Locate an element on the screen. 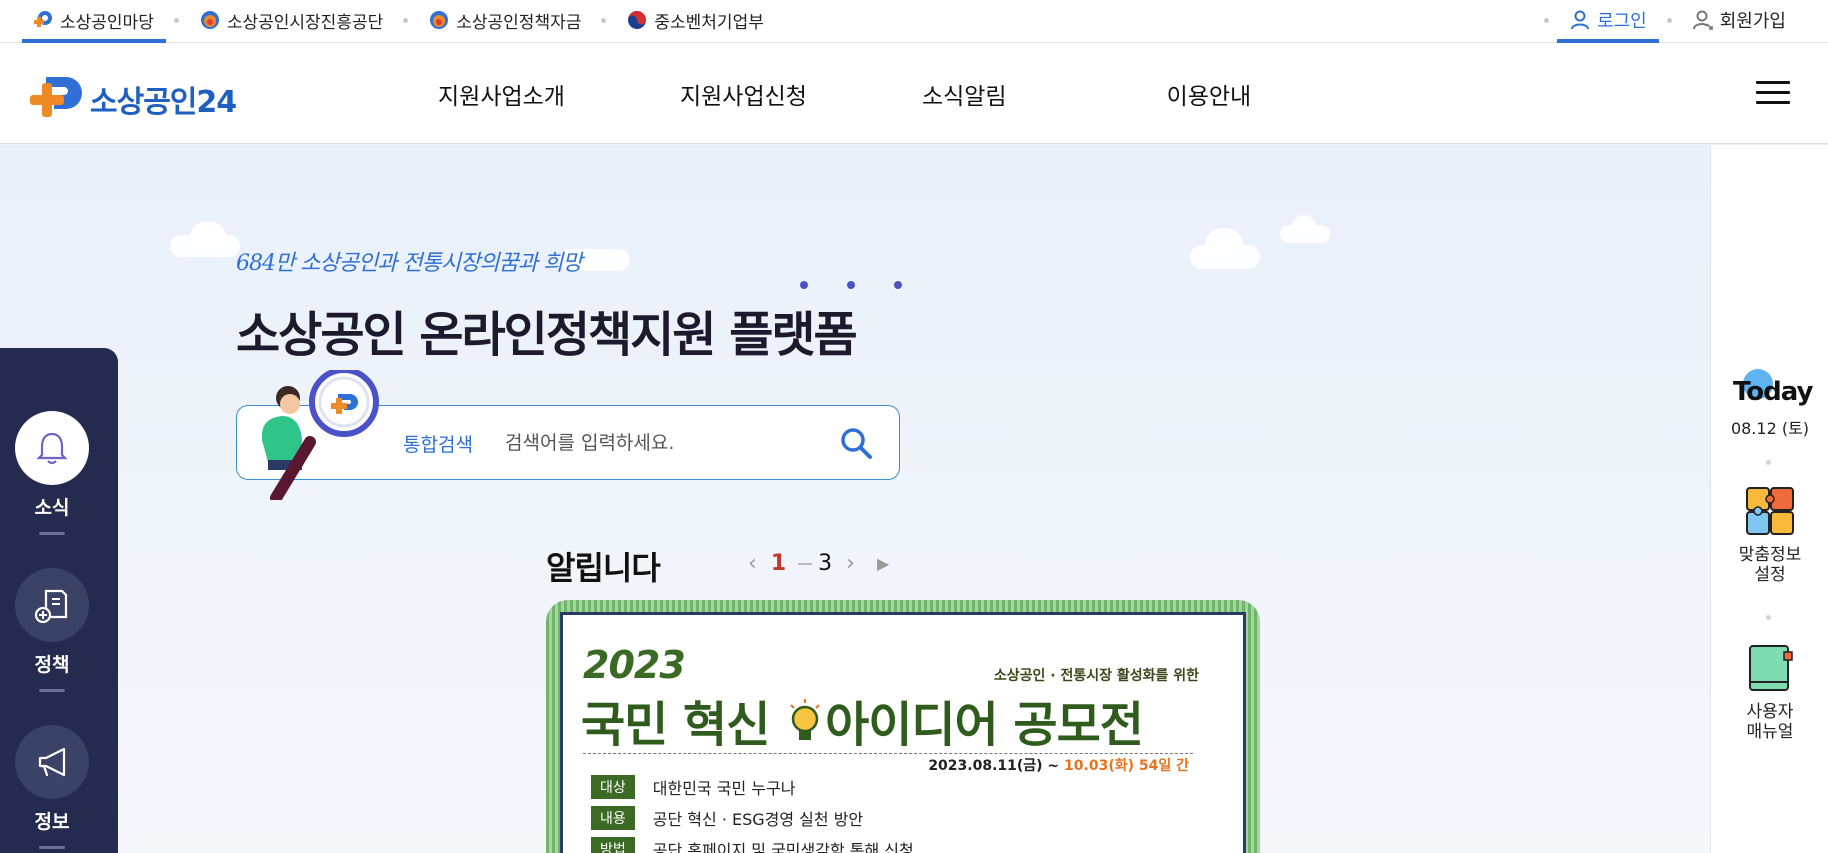 The width and height of the screenshot is (1828, 853). sosang24-logo-icon is located at coordinates (56, 97).